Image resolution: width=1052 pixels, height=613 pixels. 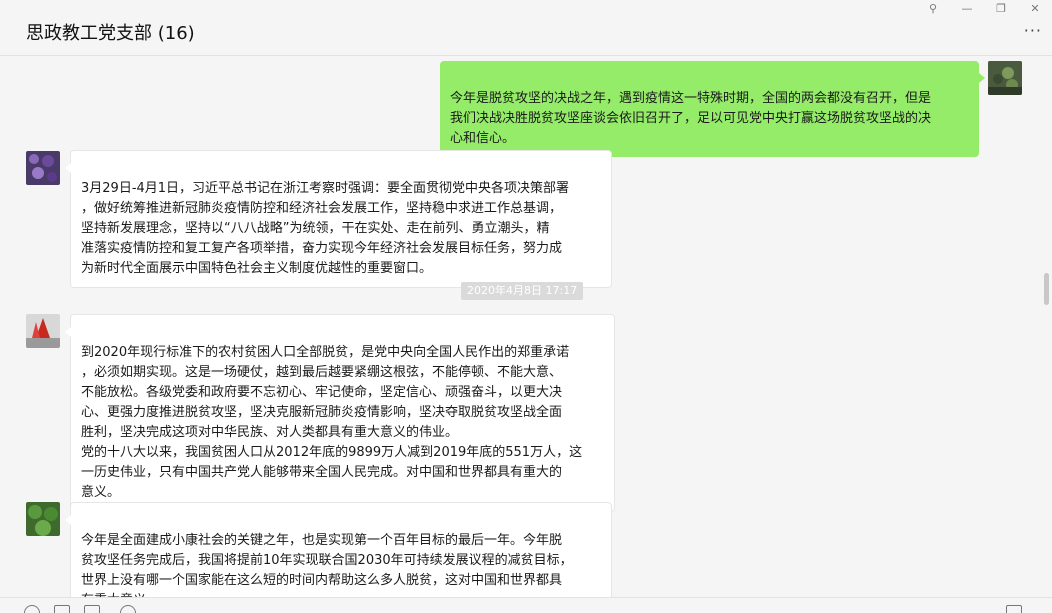 What do you see at coordinates (32, 609) in the screenshot?
I see `emoji-icon` at bounding box center [32, 609].